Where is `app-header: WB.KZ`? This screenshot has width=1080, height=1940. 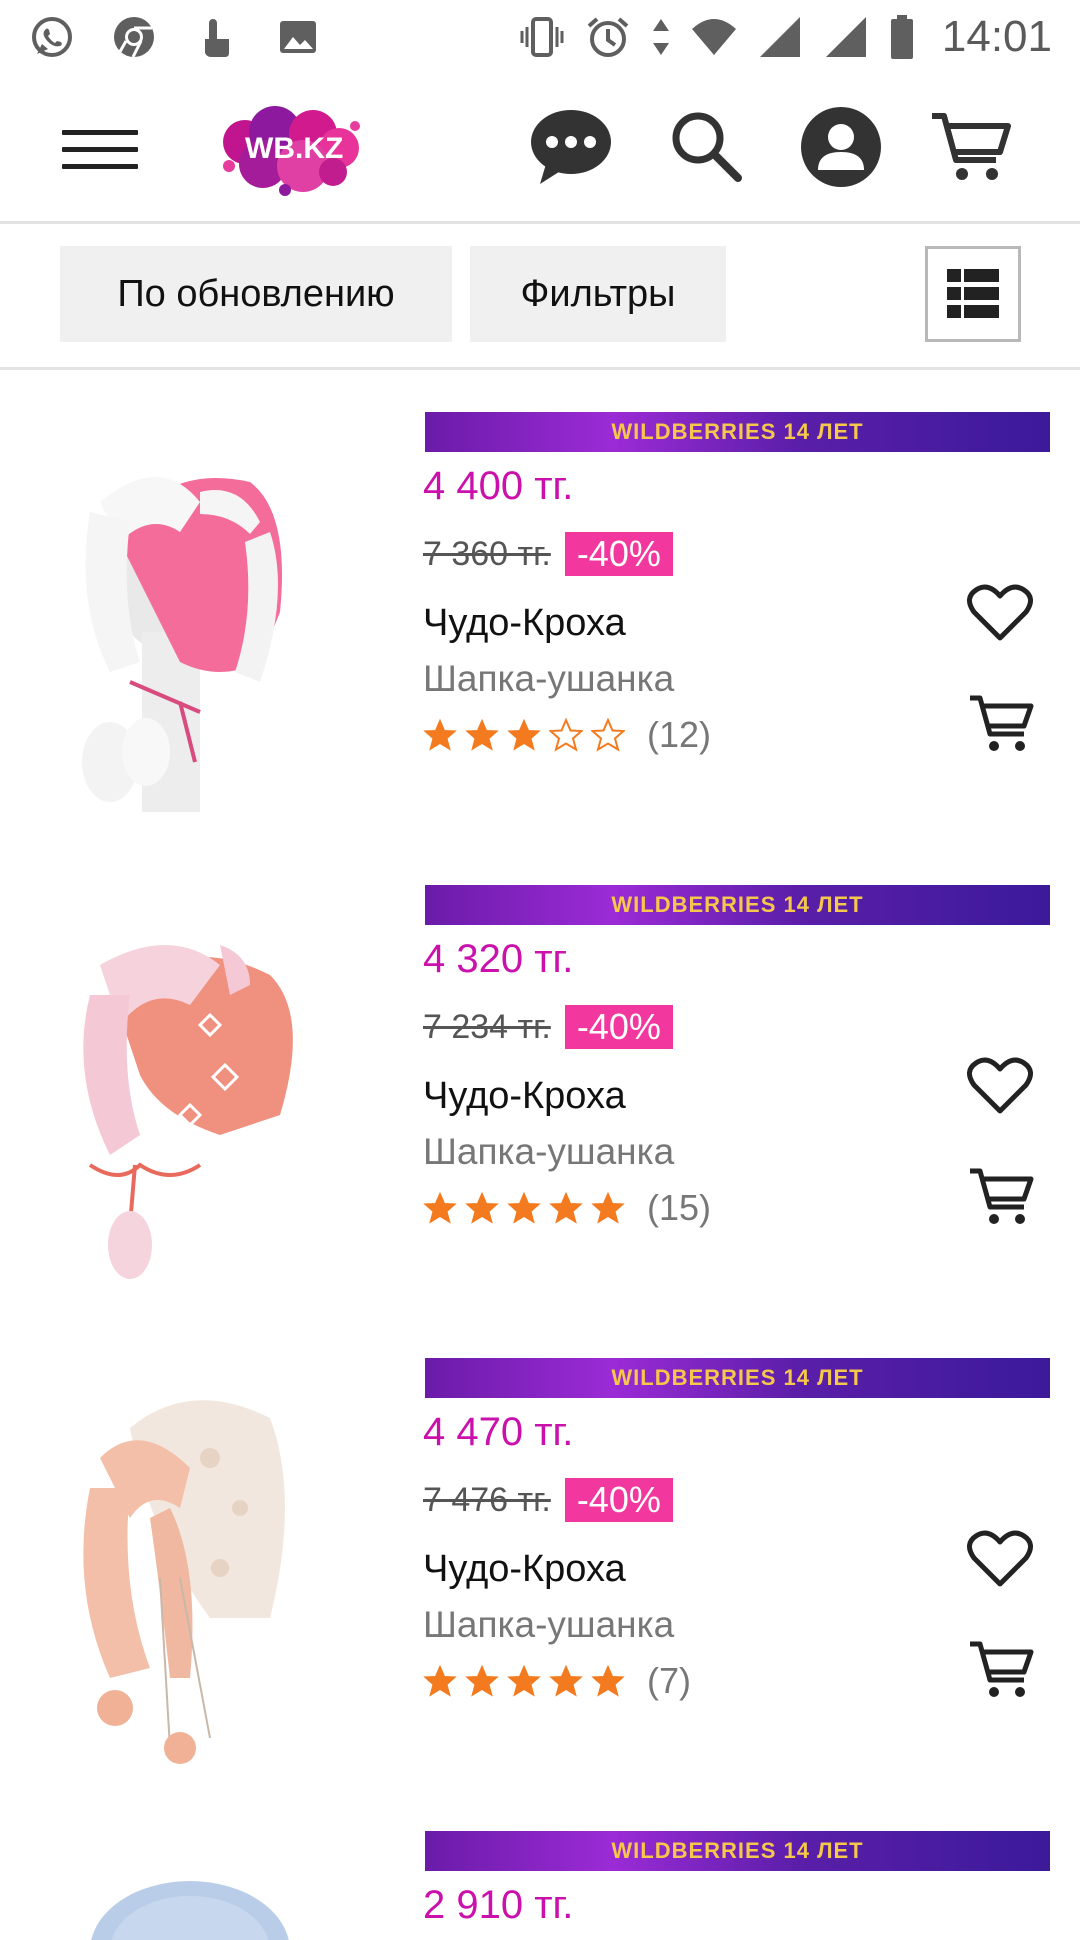
app-header: WB.KZ is located at coordinates (540, 149).